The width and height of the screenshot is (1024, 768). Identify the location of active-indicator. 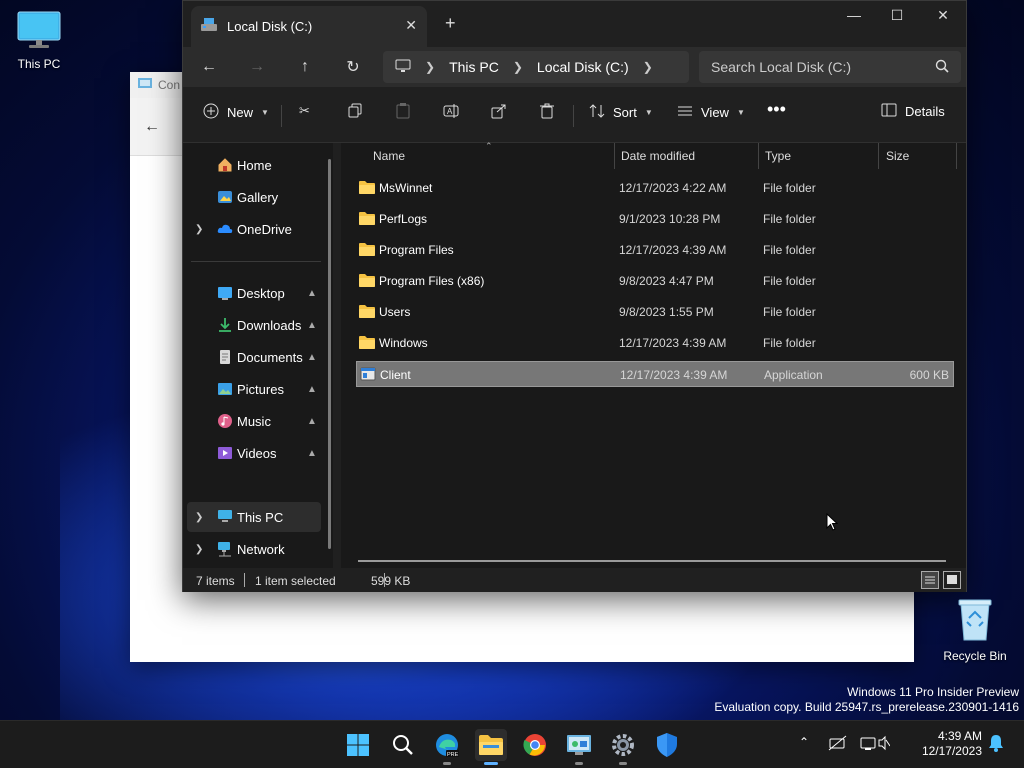
(491, 763).